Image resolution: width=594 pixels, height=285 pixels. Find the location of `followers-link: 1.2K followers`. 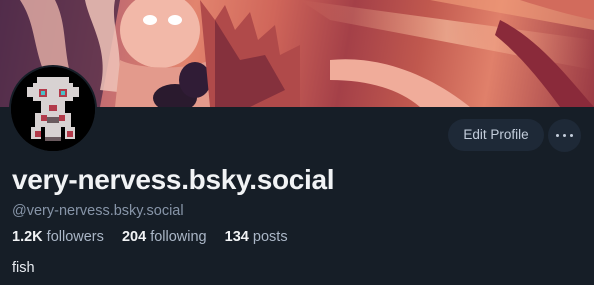

followers-link: 1.2K followers is located at coordinates (60, 237).